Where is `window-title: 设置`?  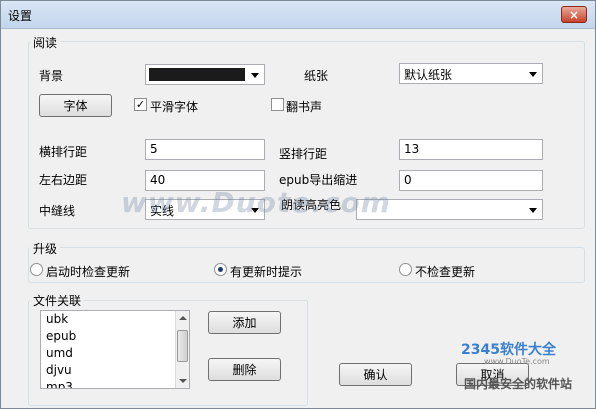
window-title: 设置 is located at coordinates (20, 16).